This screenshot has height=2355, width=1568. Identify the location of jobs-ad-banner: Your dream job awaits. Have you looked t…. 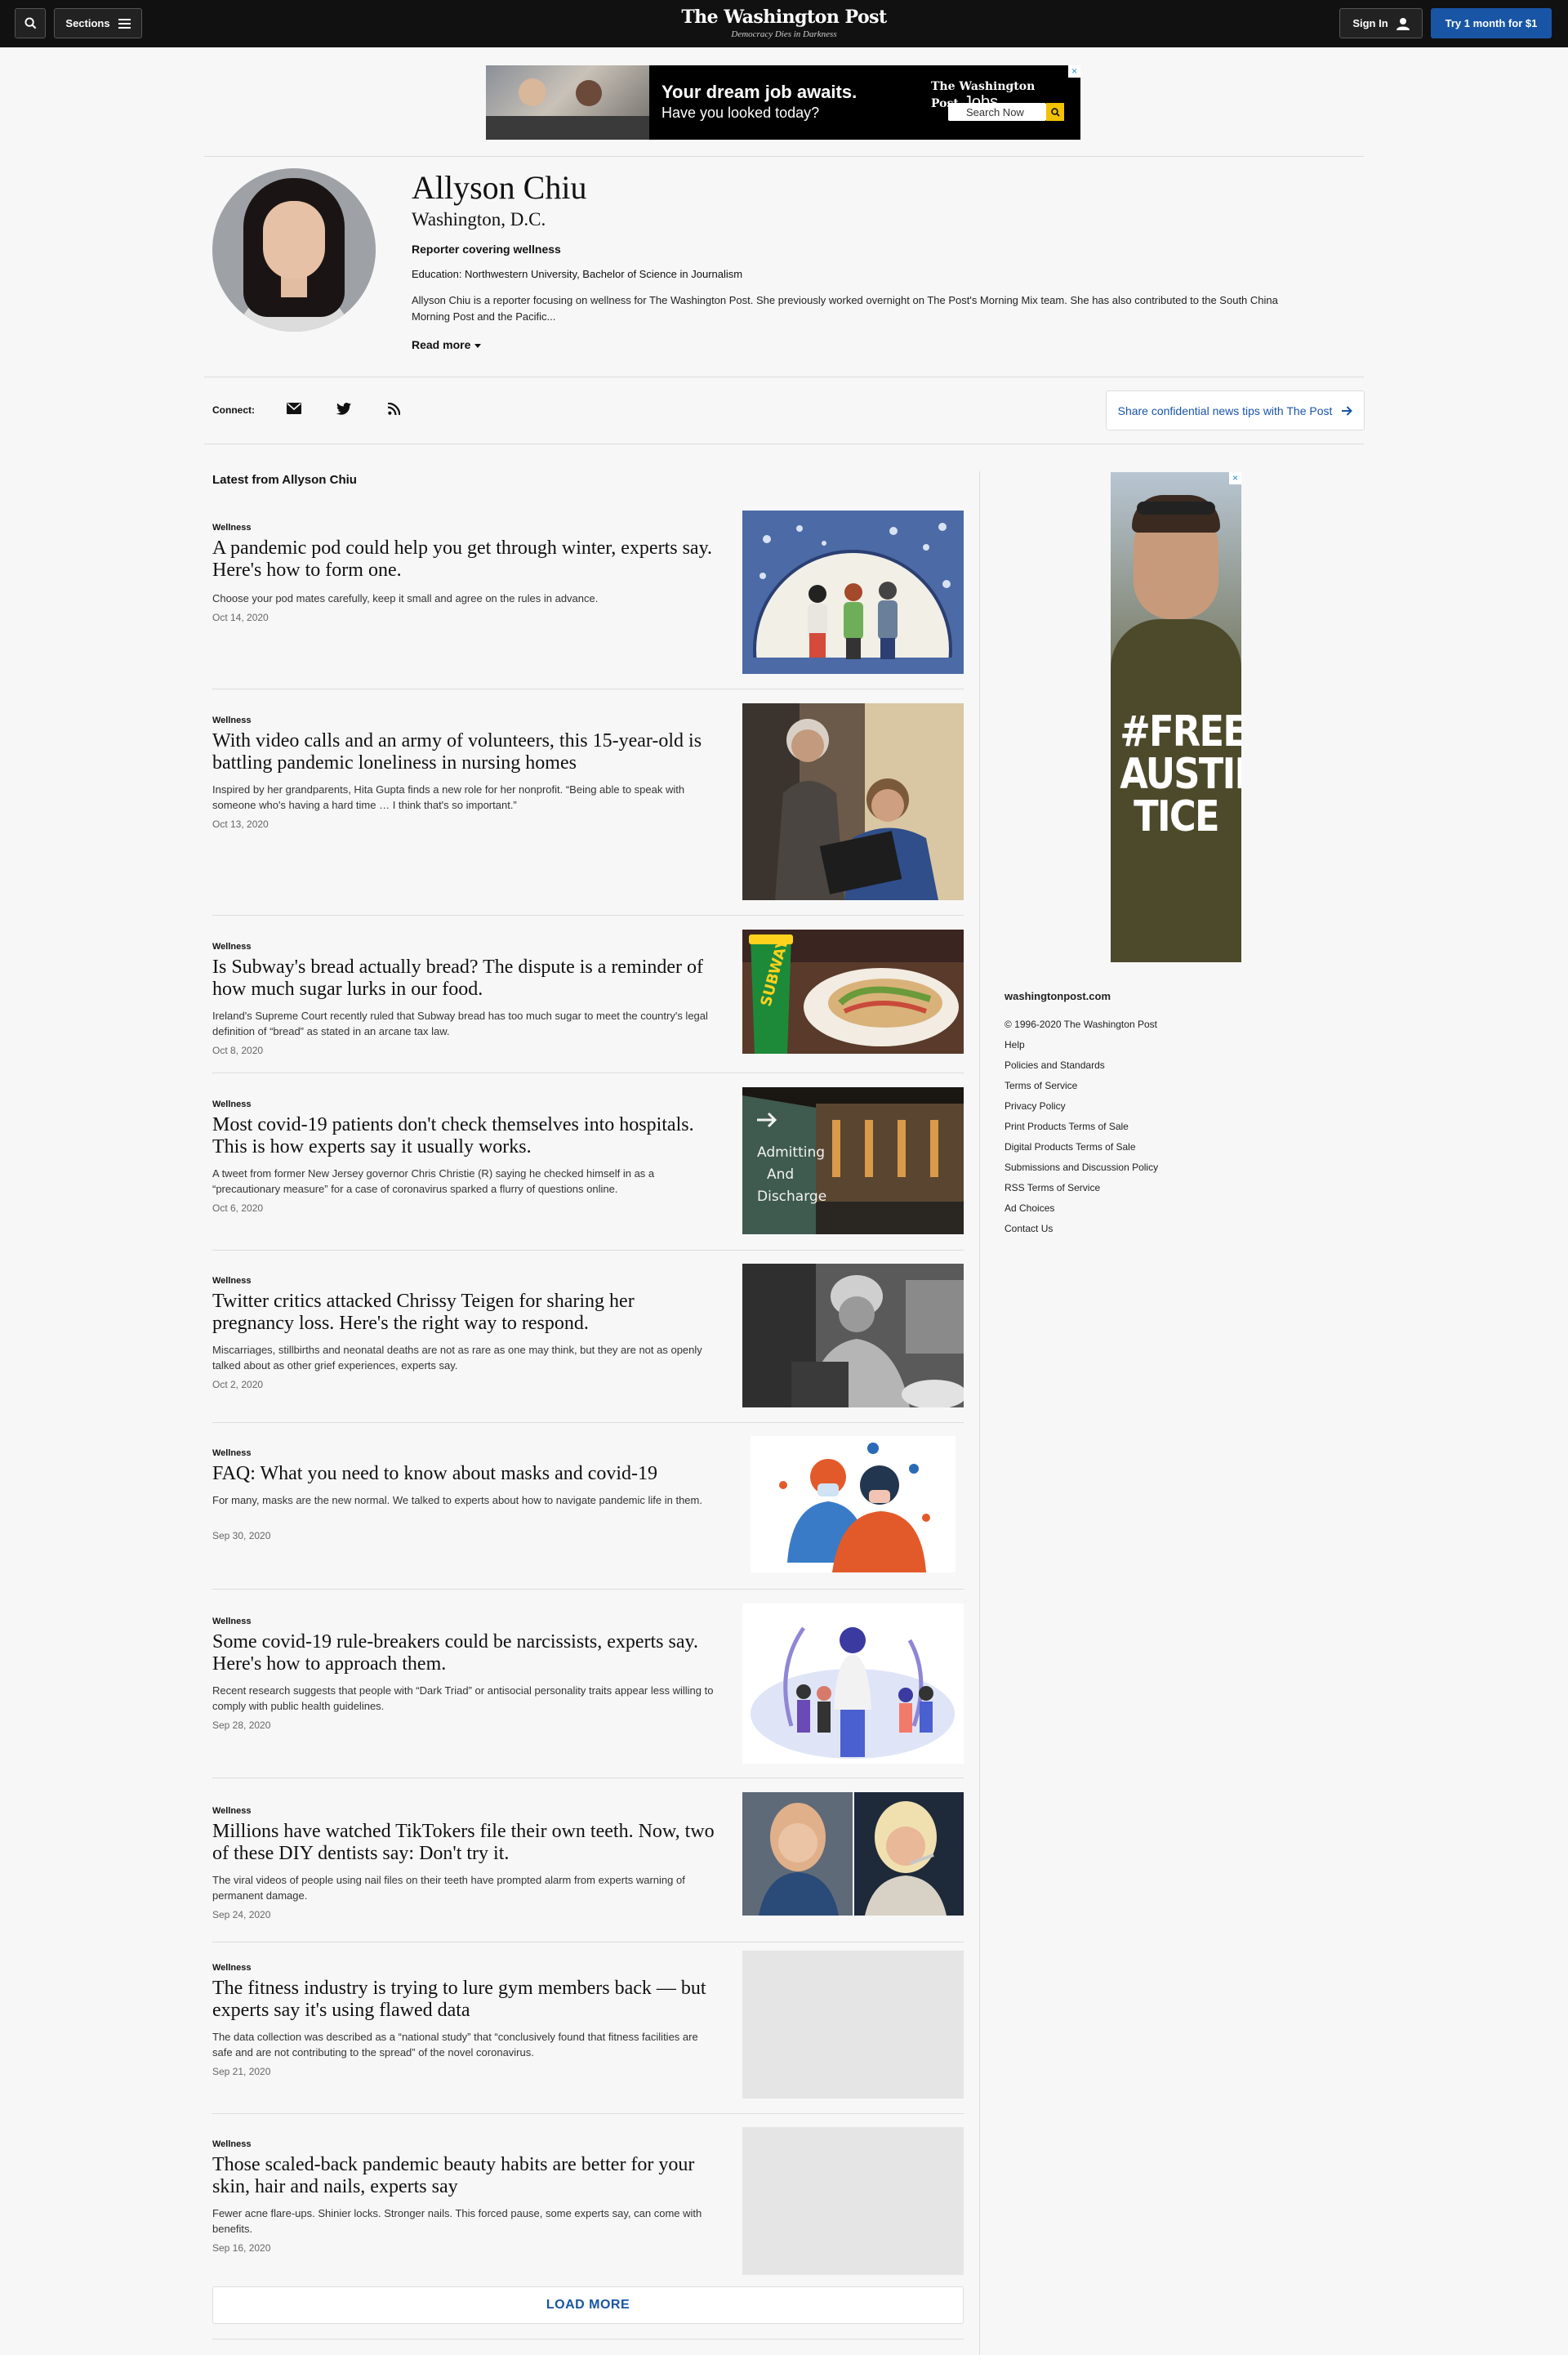
(783, 102).